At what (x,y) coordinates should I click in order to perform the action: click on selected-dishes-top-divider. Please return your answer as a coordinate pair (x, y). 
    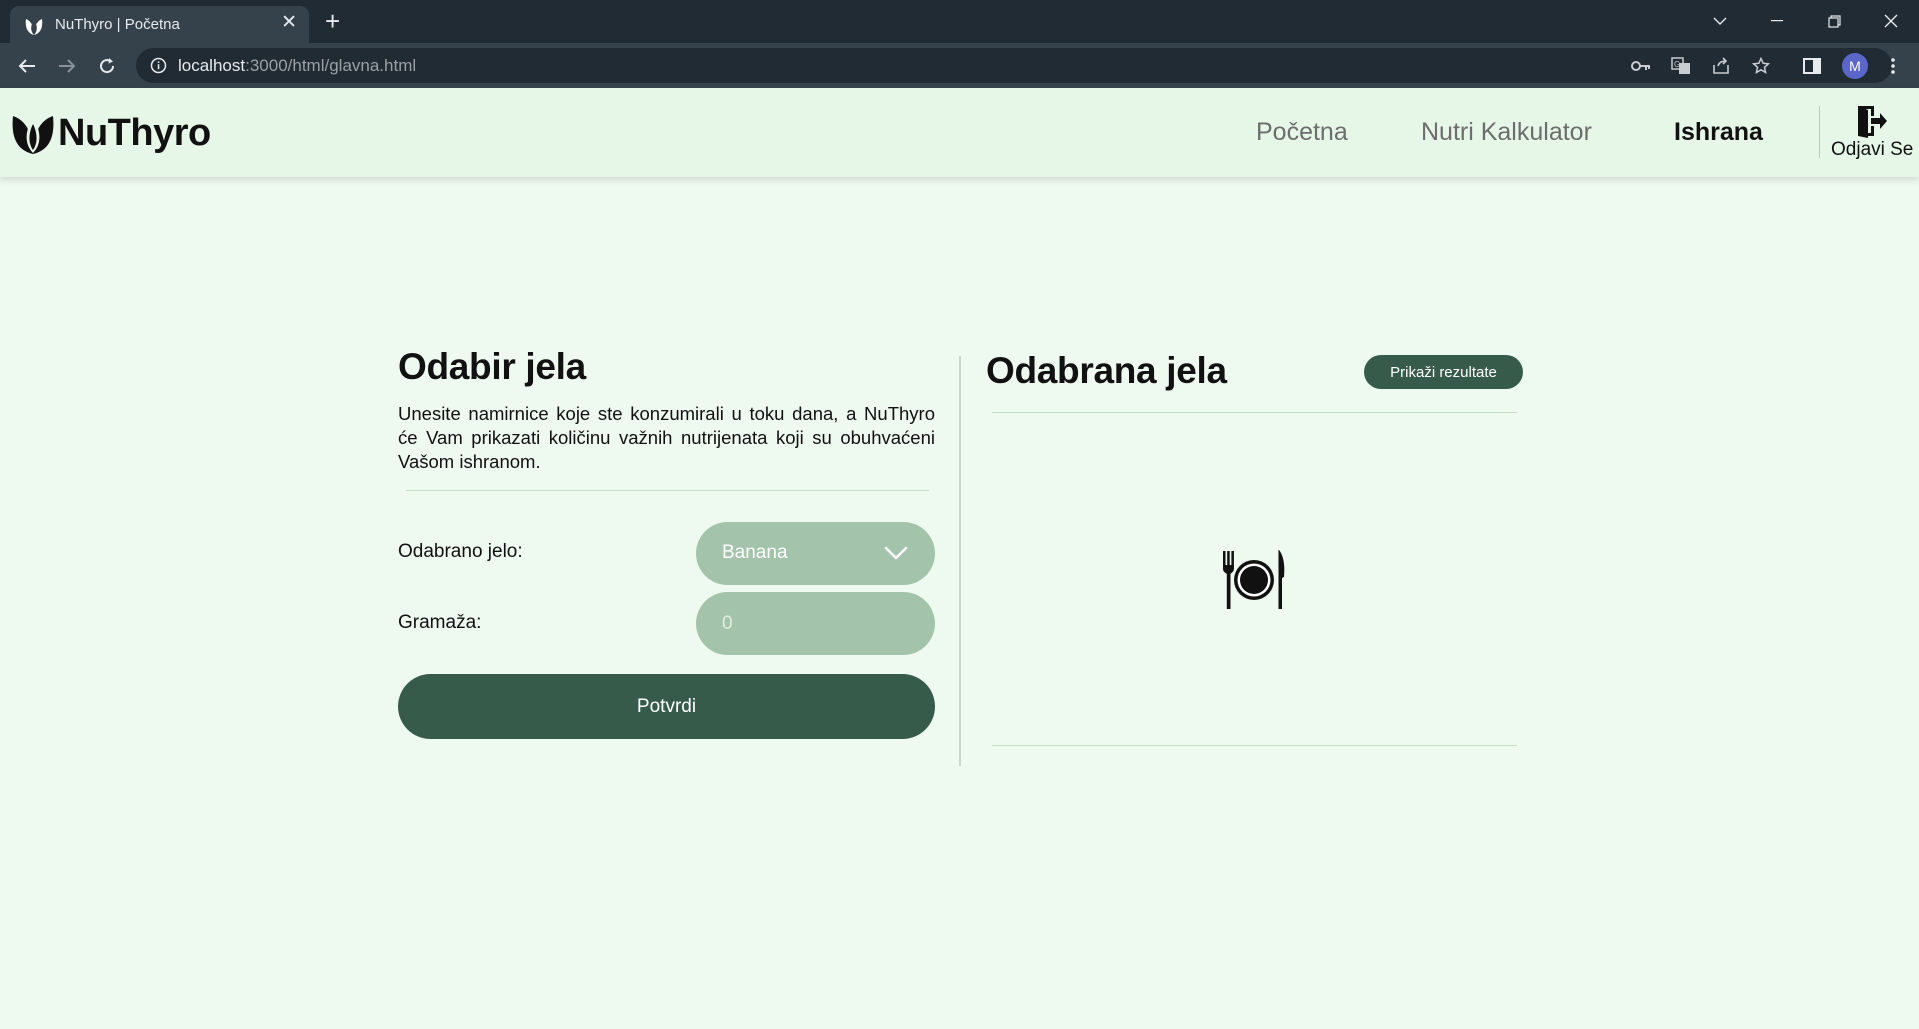
    Looking at the image, I should click on (1254, 412).